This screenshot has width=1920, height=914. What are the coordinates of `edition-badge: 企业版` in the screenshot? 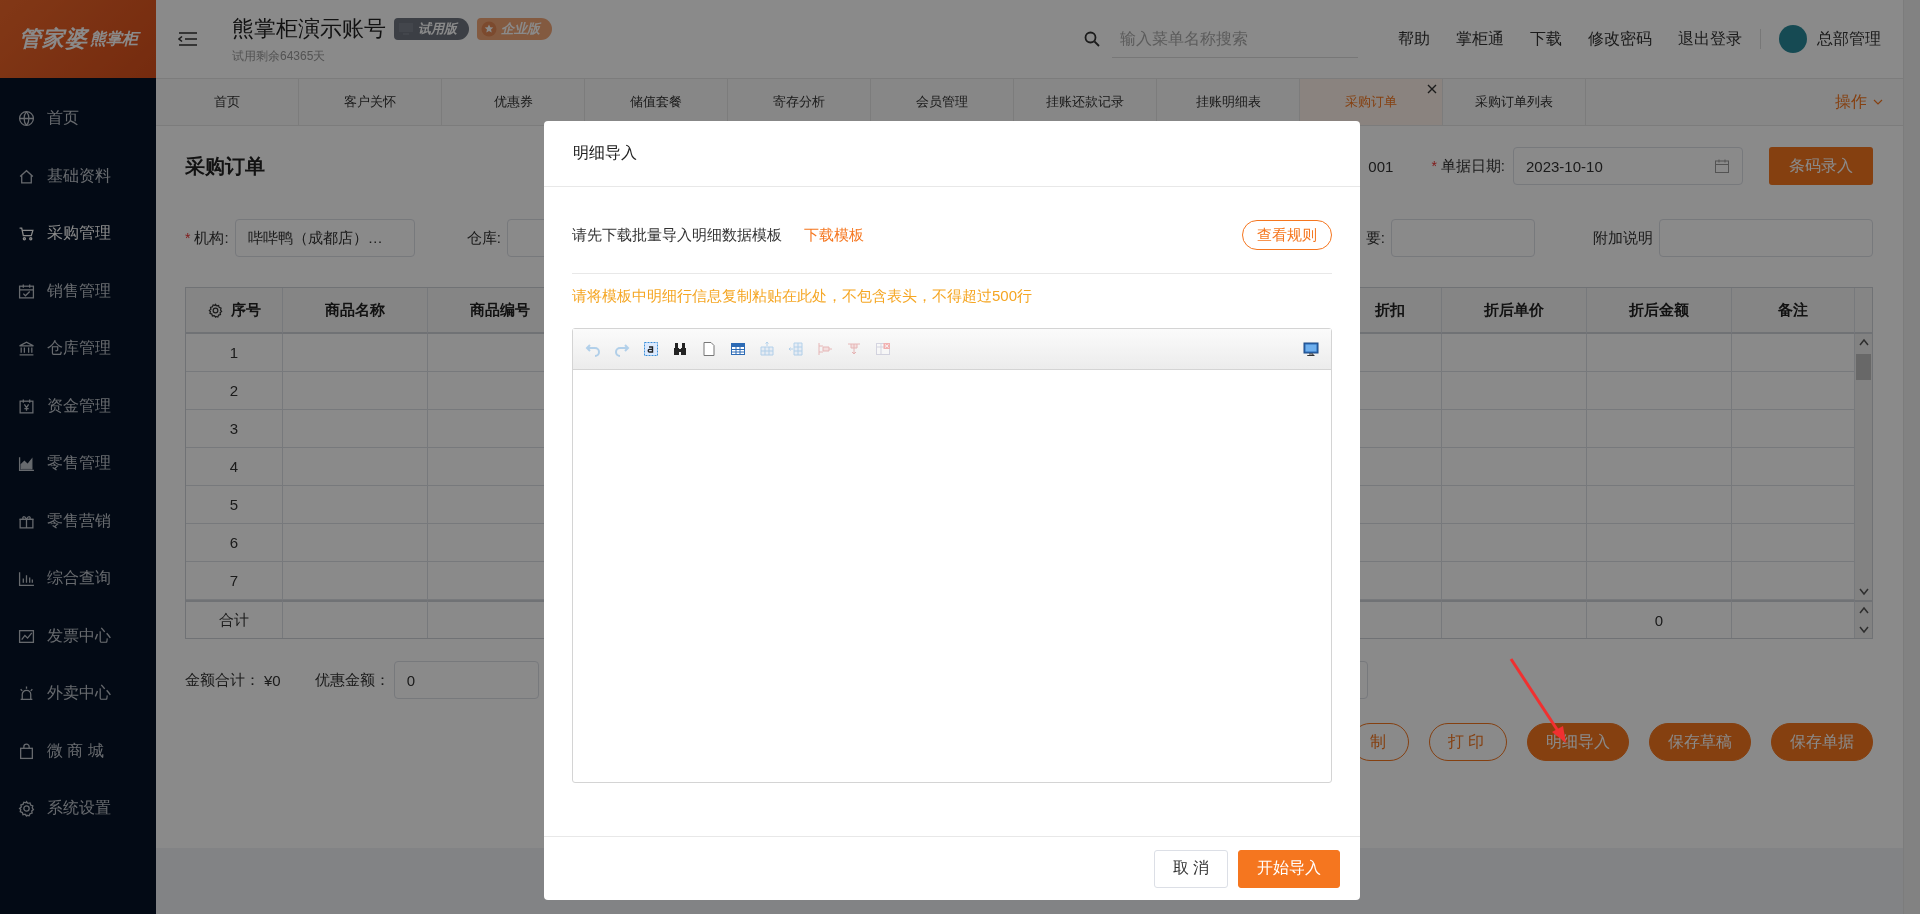 It's located at (514, 28).